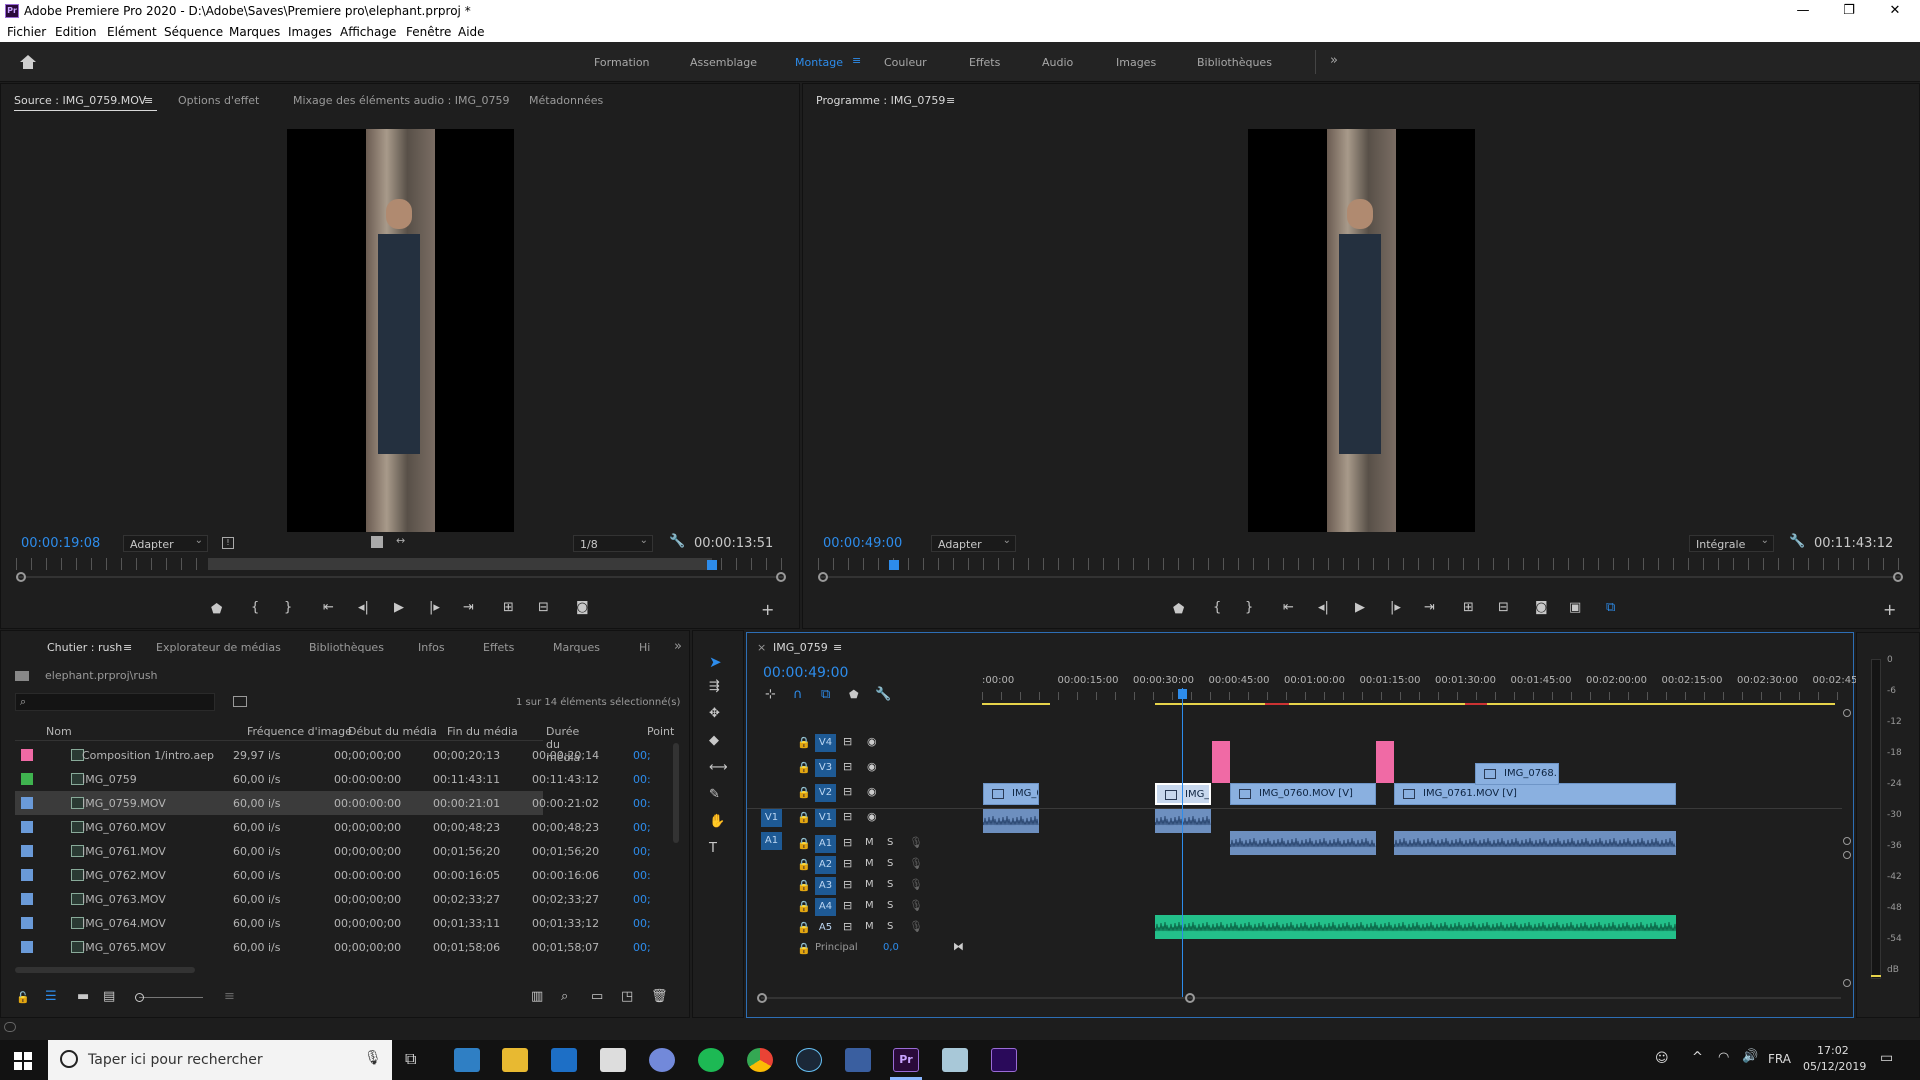  I want to click on menu-fenetre: Fenêtre, so click(428, 32).